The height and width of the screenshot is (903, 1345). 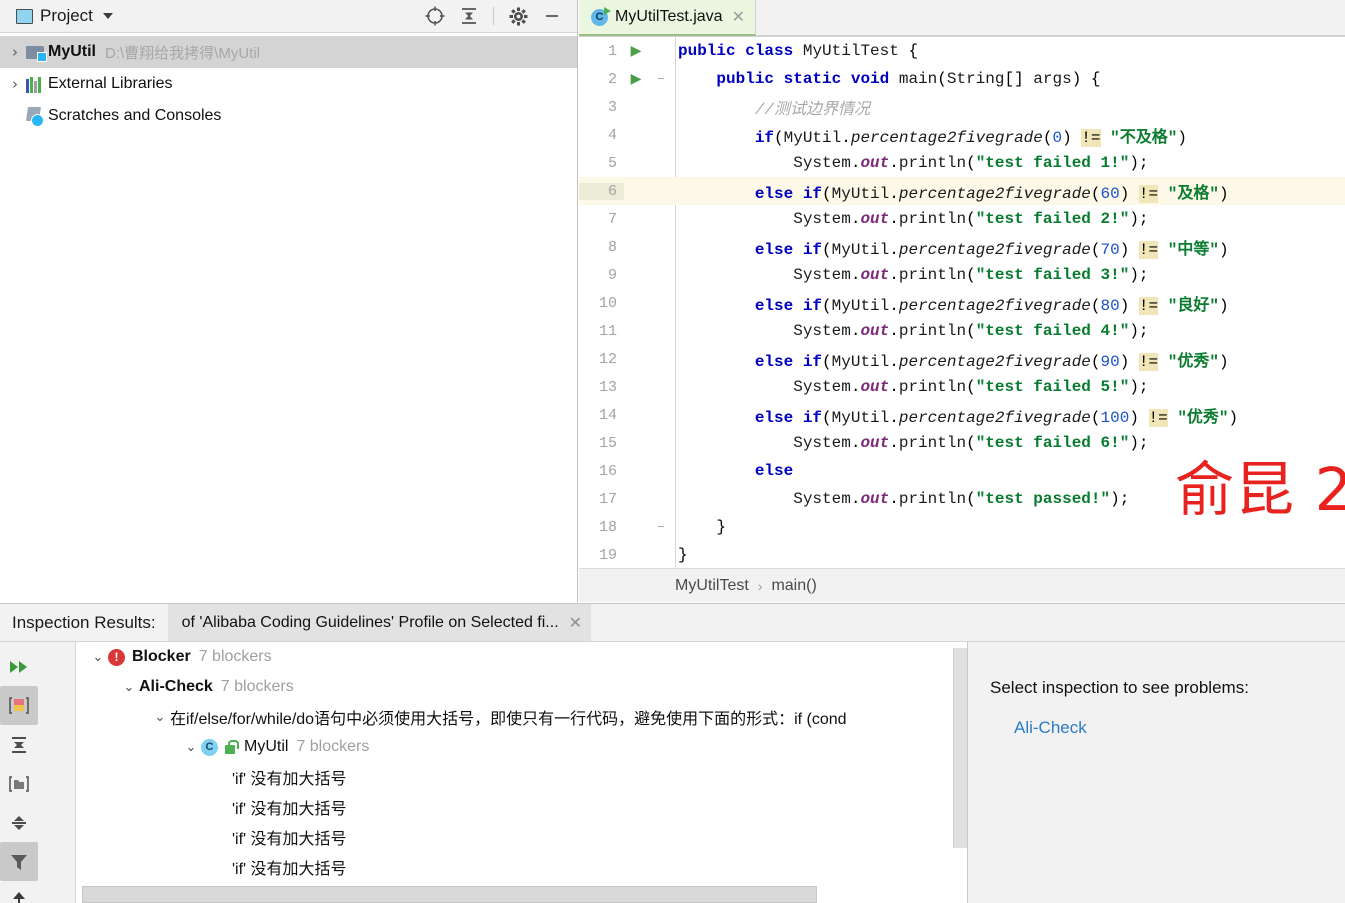 I want to click on java-class-runnable-icon: C, so click(x=601, y=16).